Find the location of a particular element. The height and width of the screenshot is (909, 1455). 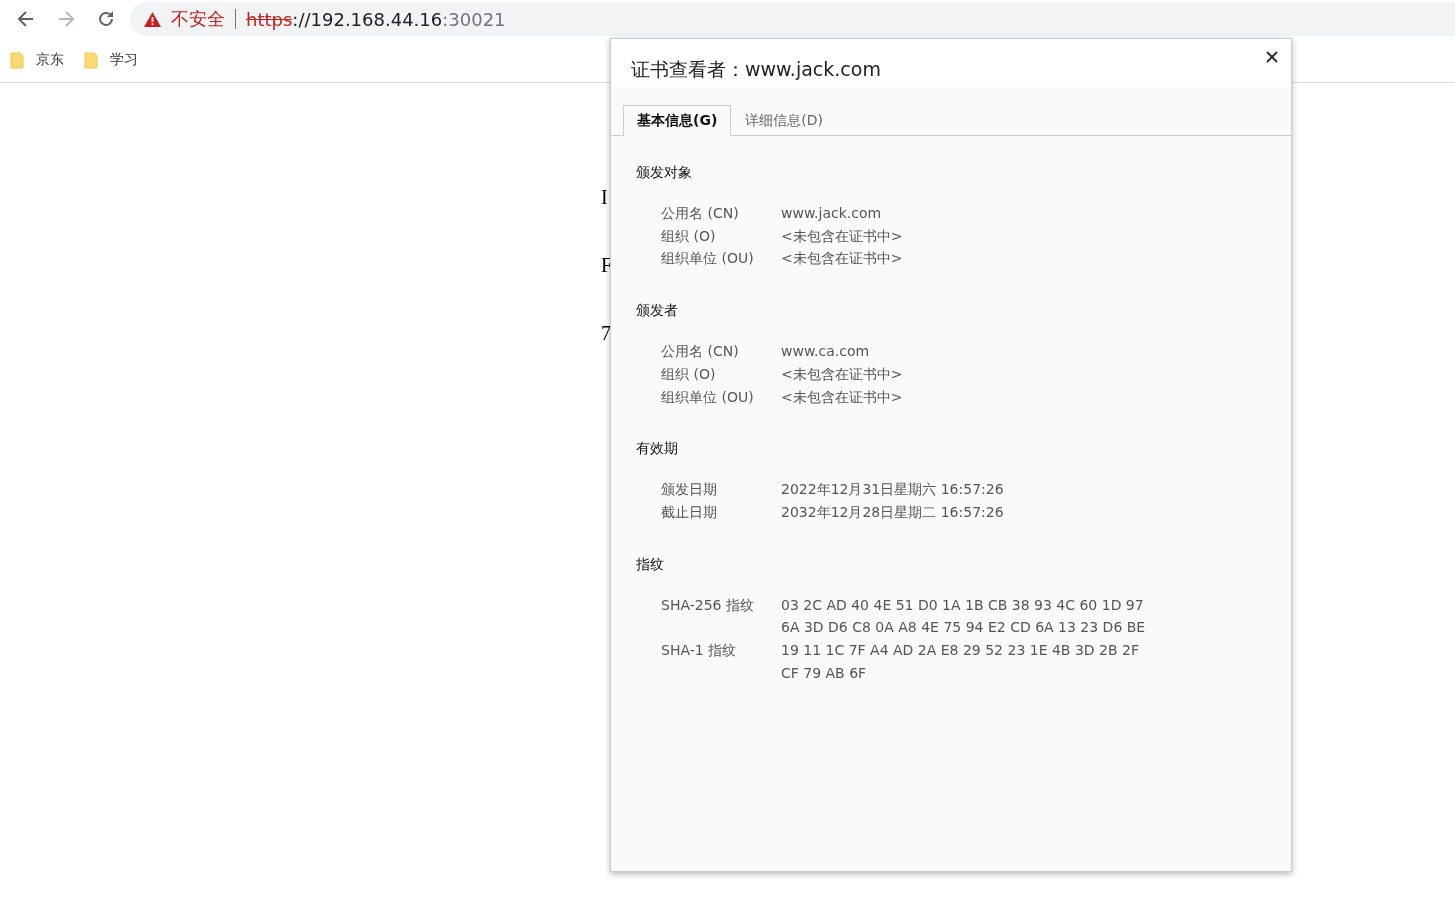

security-label: 不安全 is located at coordinates (198, 19).